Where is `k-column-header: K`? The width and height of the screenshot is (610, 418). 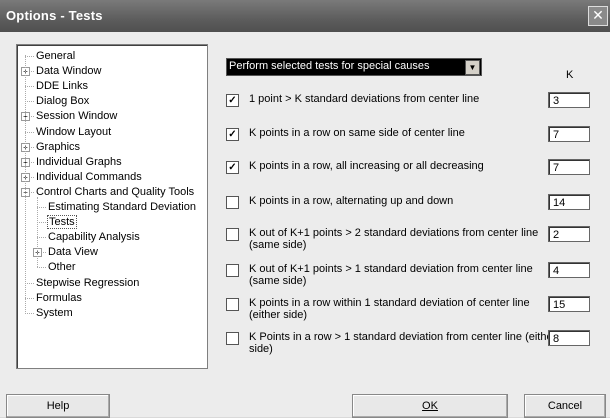 k-column-header: K is located at coordinates (570, 75).